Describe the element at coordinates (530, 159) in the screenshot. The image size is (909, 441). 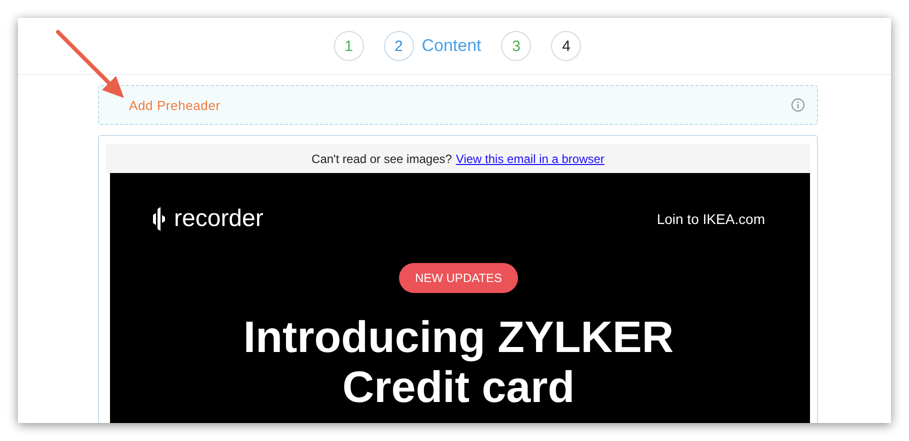
I see `browser-link: View this email in a browser` at that location.